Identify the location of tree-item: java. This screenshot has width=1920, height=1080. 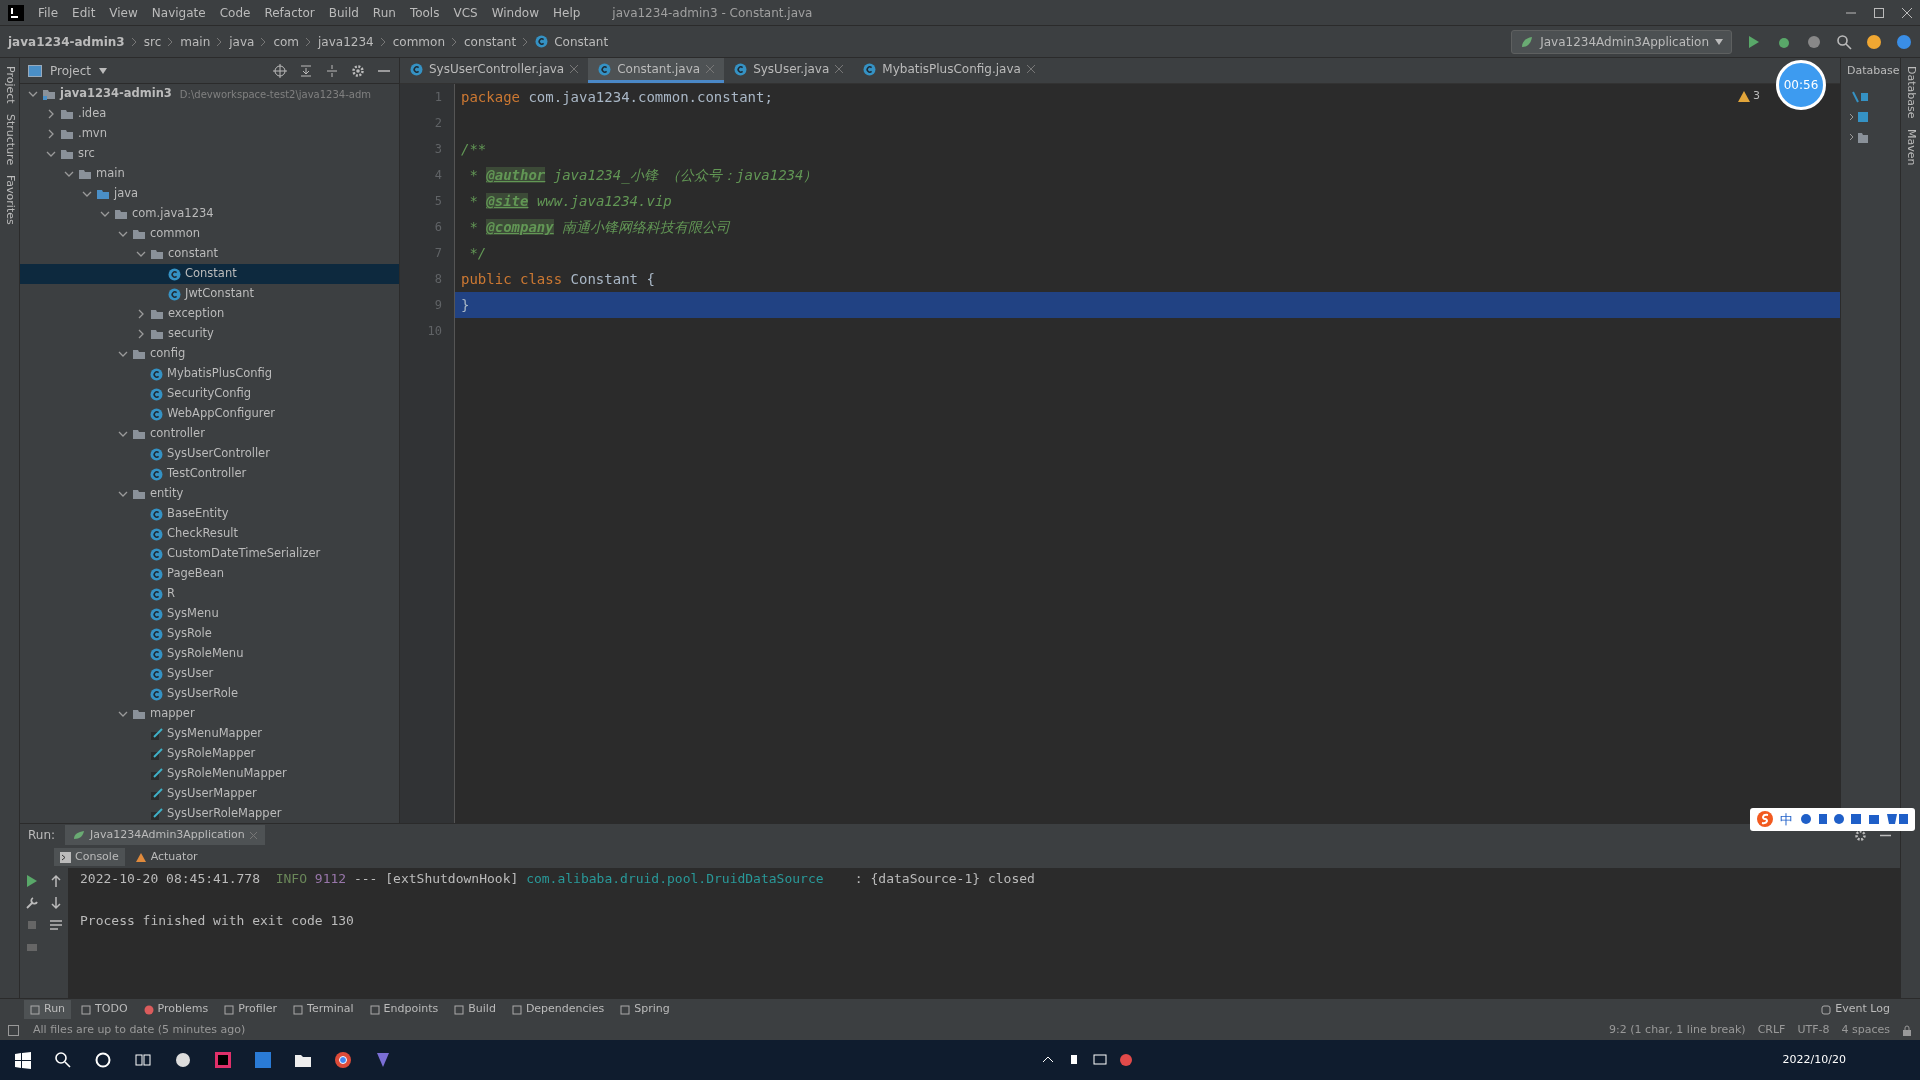
(209, 194).